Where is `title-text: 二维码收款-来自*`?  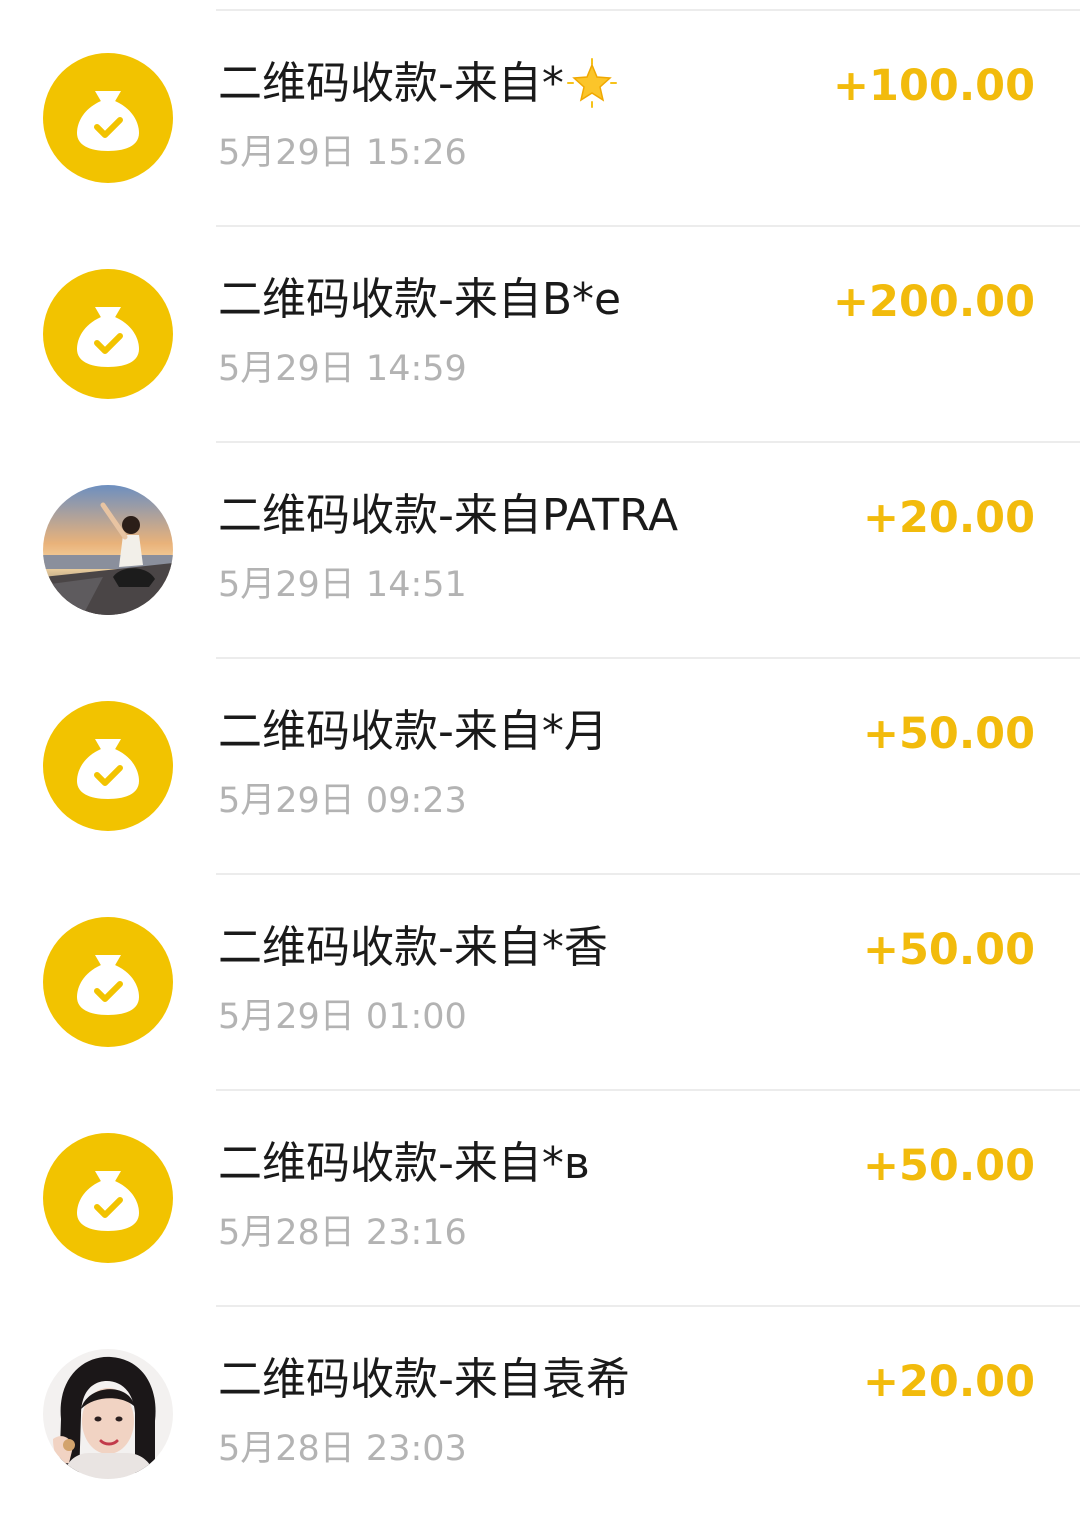 title-text: 二维码收款-来自* is located at coordinates (391, 83).